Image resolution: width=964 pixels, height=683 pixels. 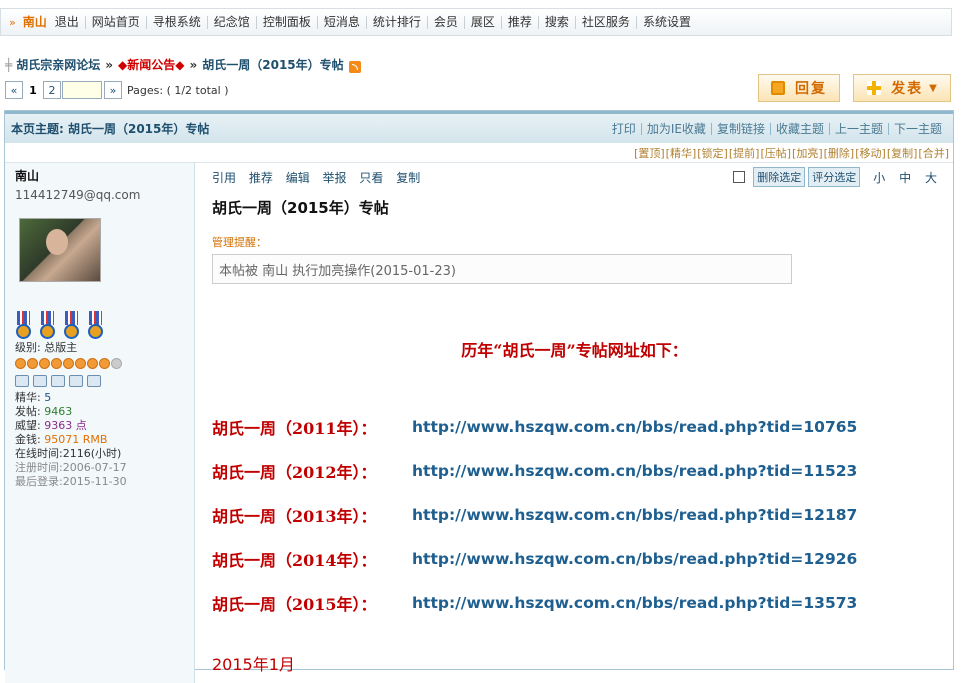 I want to click on author-name: 南山, so click(x=99, y=175).